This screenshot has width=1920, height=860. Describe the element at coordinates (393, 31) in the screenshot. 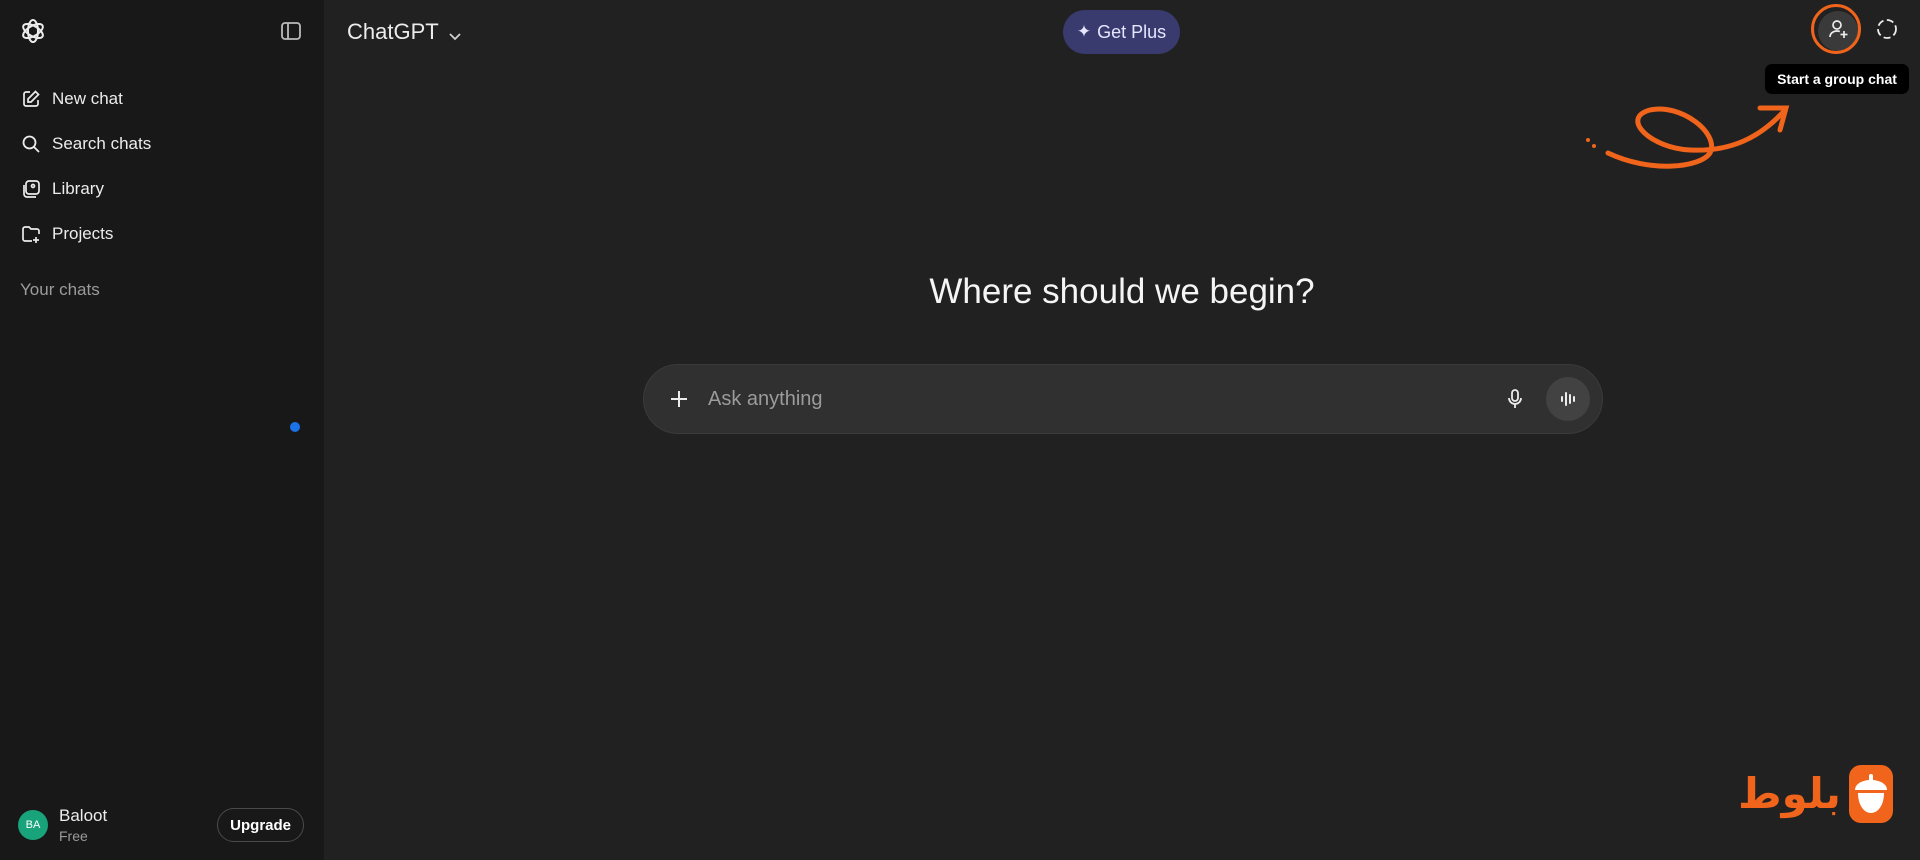

I see `model-label: ChatGPT` at that location.